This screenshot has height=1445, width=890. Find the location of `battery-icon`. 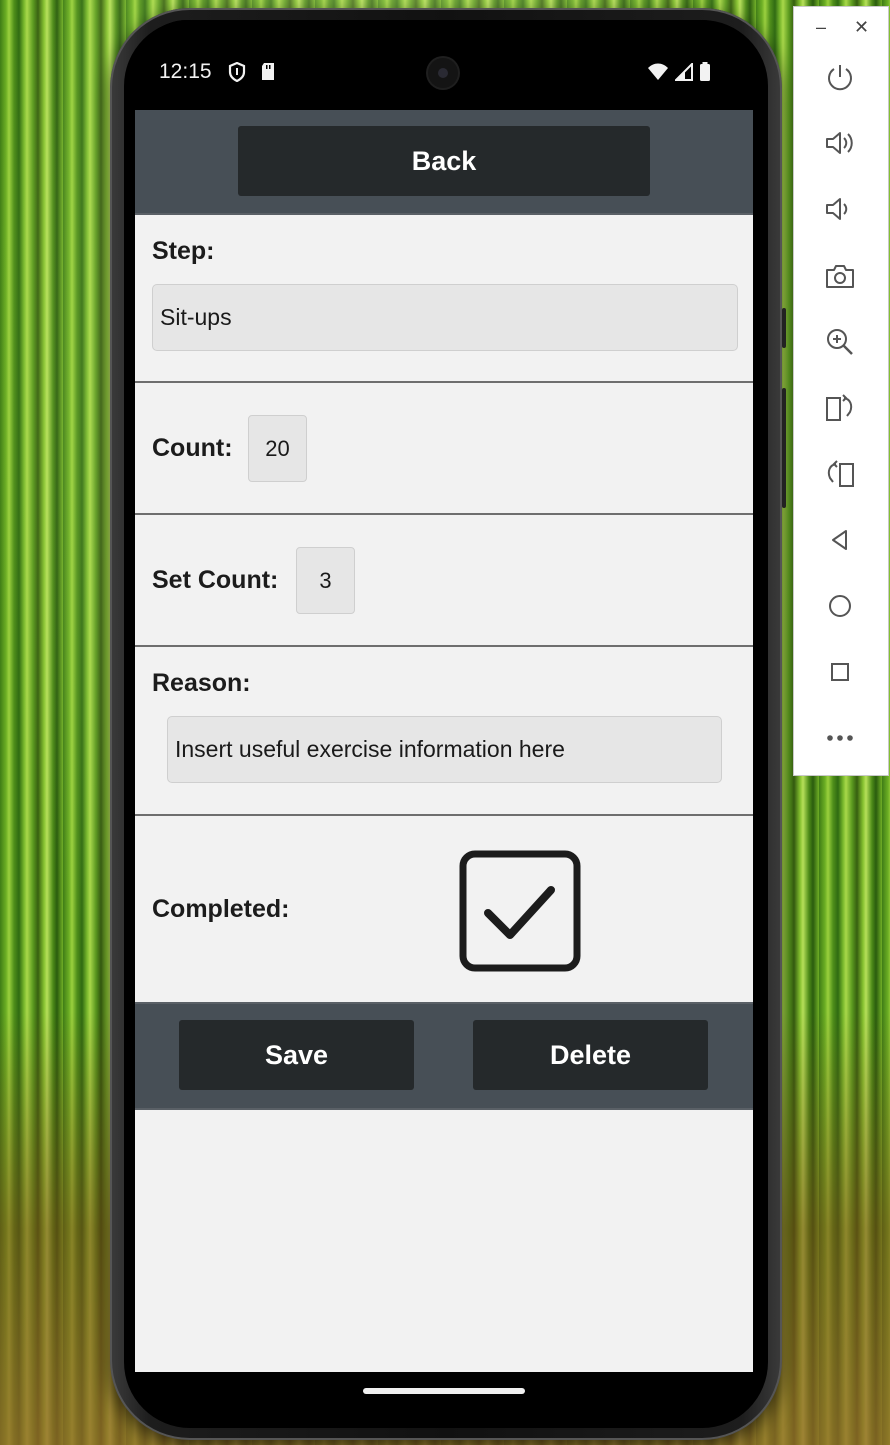

battery-icon is located at coordinates (705, 74).